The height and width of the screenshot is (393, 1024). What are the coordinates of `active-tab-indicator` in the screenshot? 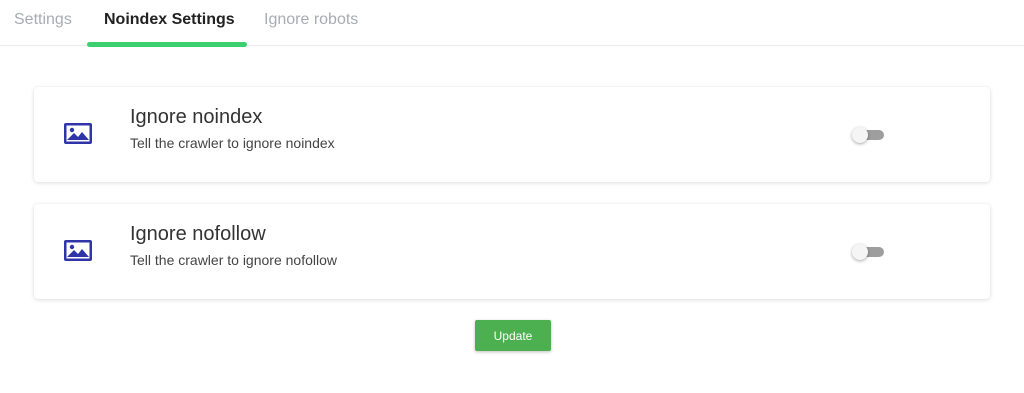 It's located at (167, 44).